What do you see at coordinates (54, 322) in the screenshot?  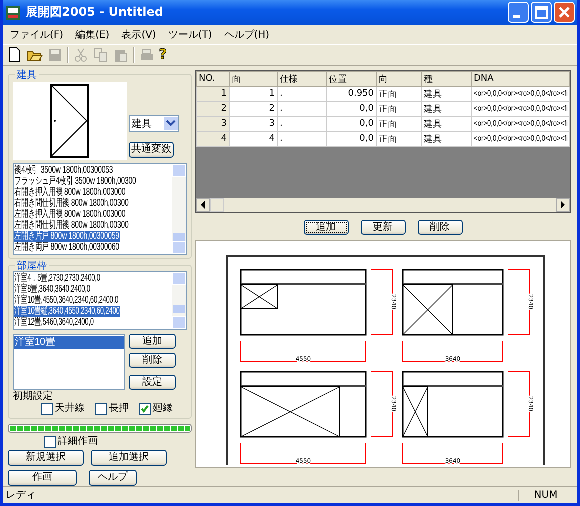 I see `list-item: 洋室12畳,5460,3640,2400,0` at bounding box center [54, 322].